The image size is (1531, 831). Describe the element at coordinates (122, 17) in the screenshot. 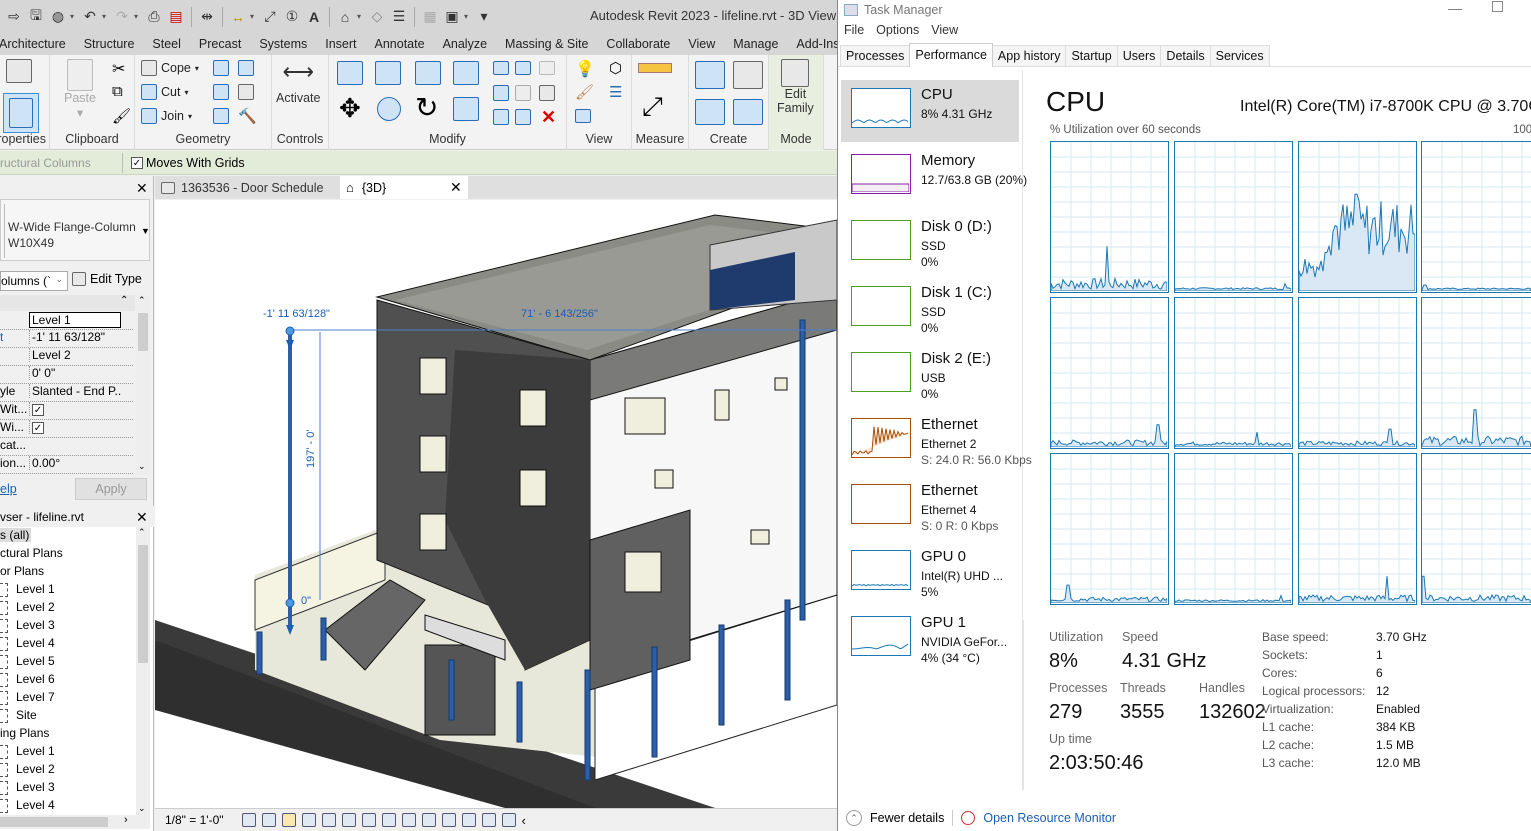

I see `redo-icon: ↷` at that location.